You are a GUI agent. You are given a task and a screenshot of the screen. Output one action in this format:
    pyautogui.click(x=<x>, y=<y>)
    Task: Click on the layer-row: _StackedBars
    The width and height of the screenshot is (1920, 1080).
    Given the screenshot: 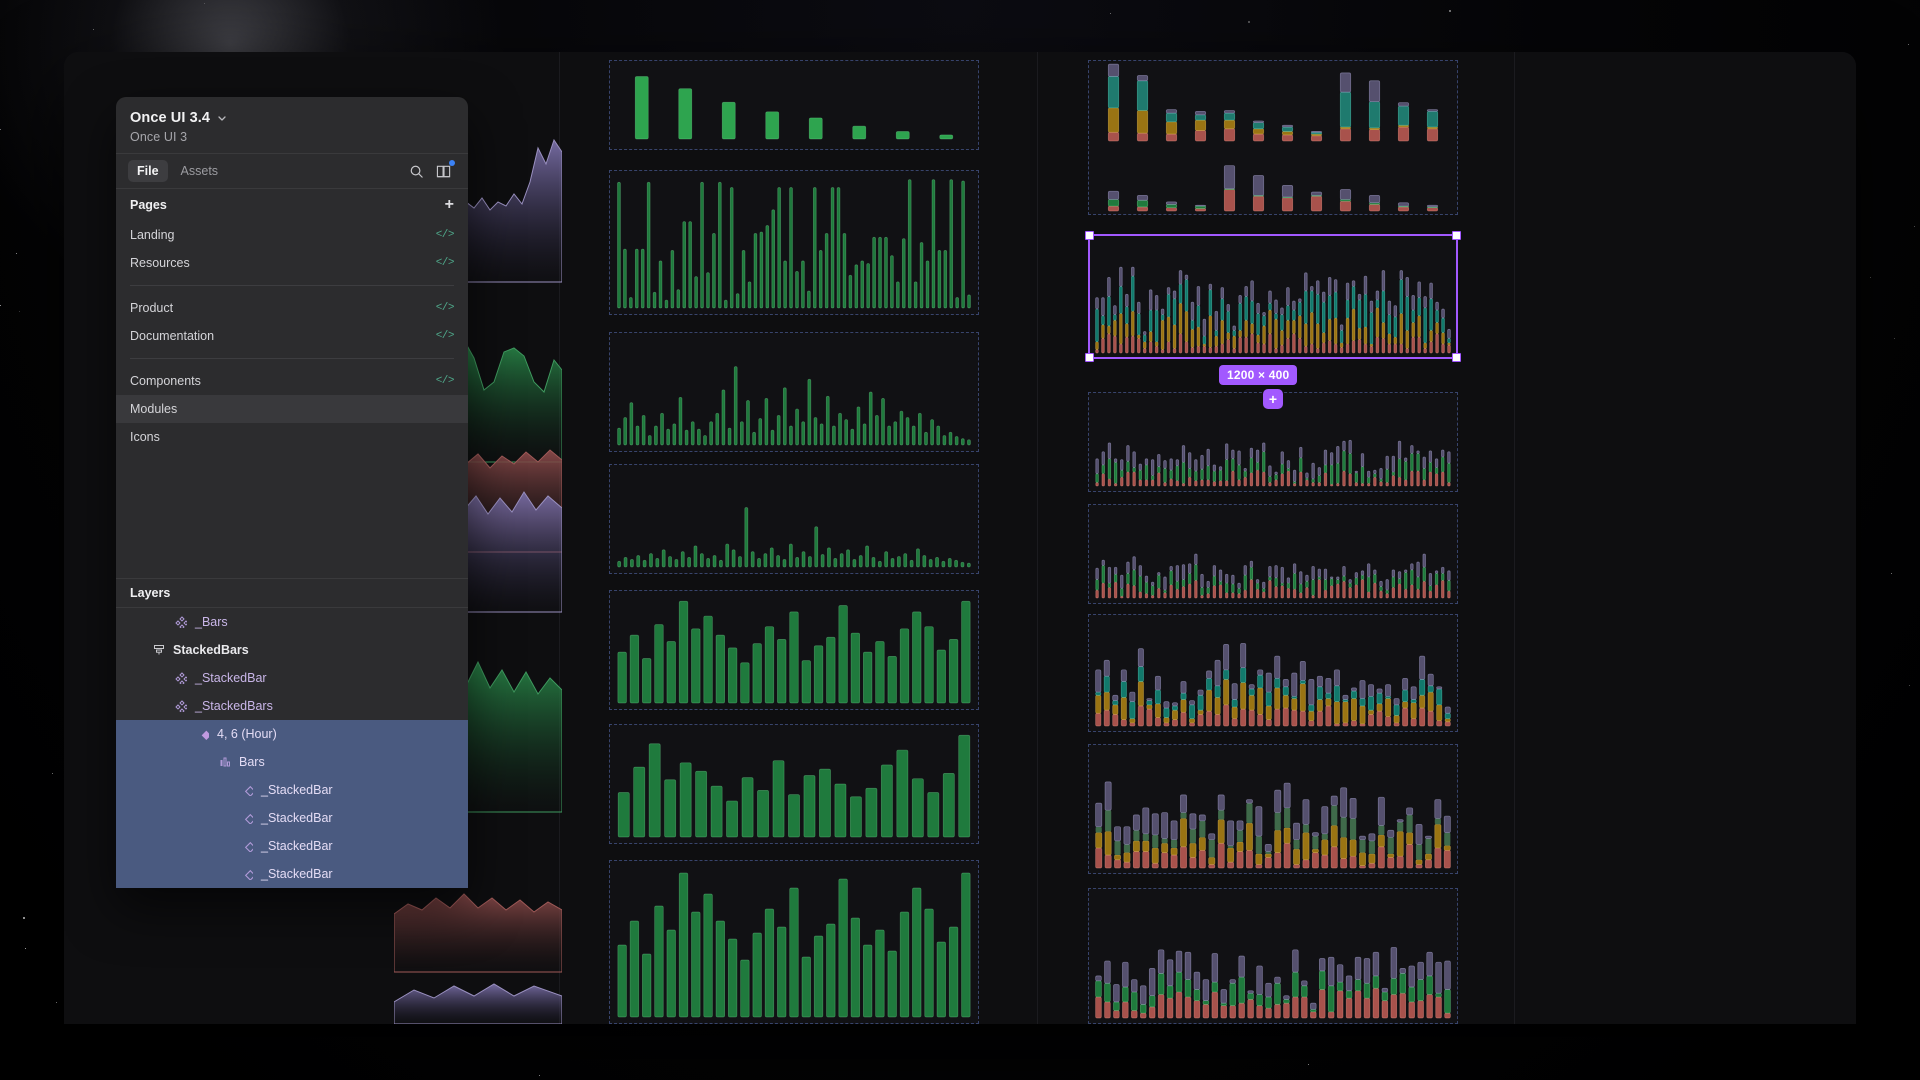 What is the action you would take?
    pyautogui.click(x=292, y=706)
    